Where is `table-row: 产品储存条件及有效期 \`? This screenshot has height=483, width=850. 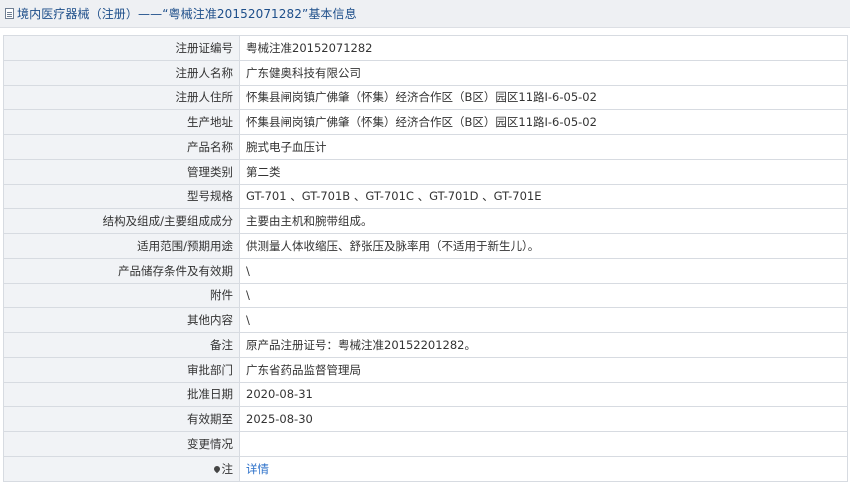
table-row: 产品储存条件及有效期 \ is located at coordinates (425, 270).